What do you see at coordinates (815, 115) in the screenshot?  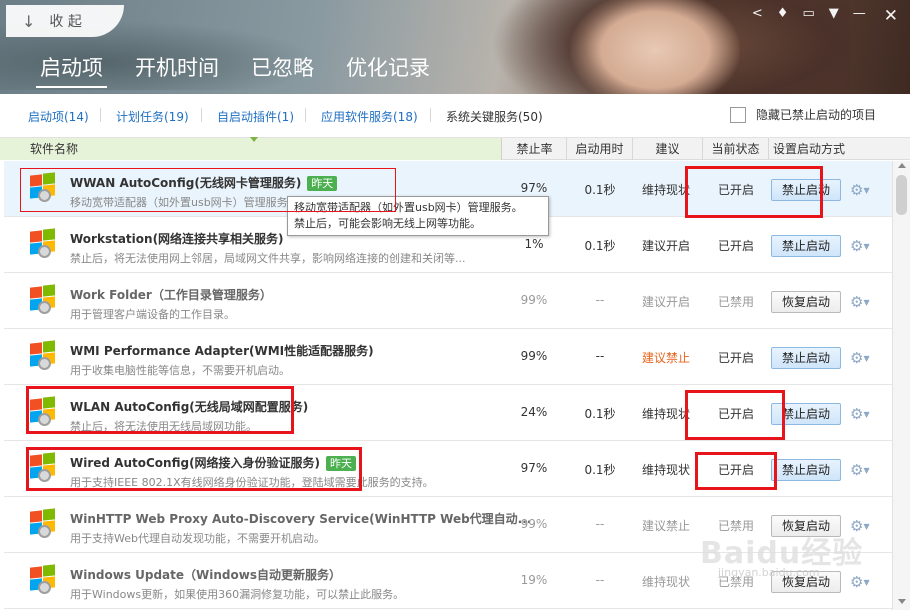 I see `hide-disabled-label: 隐藏已禁止启动的项目` at bounding box center [815, 115].